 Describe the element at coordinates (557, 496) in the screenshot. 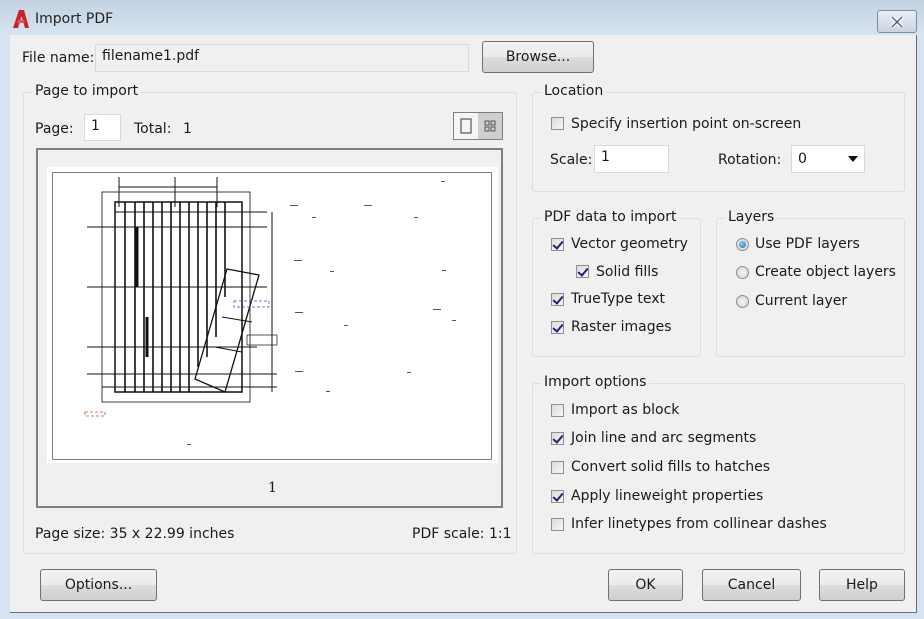

I see `apply-lineweight-checkbox` at that location.